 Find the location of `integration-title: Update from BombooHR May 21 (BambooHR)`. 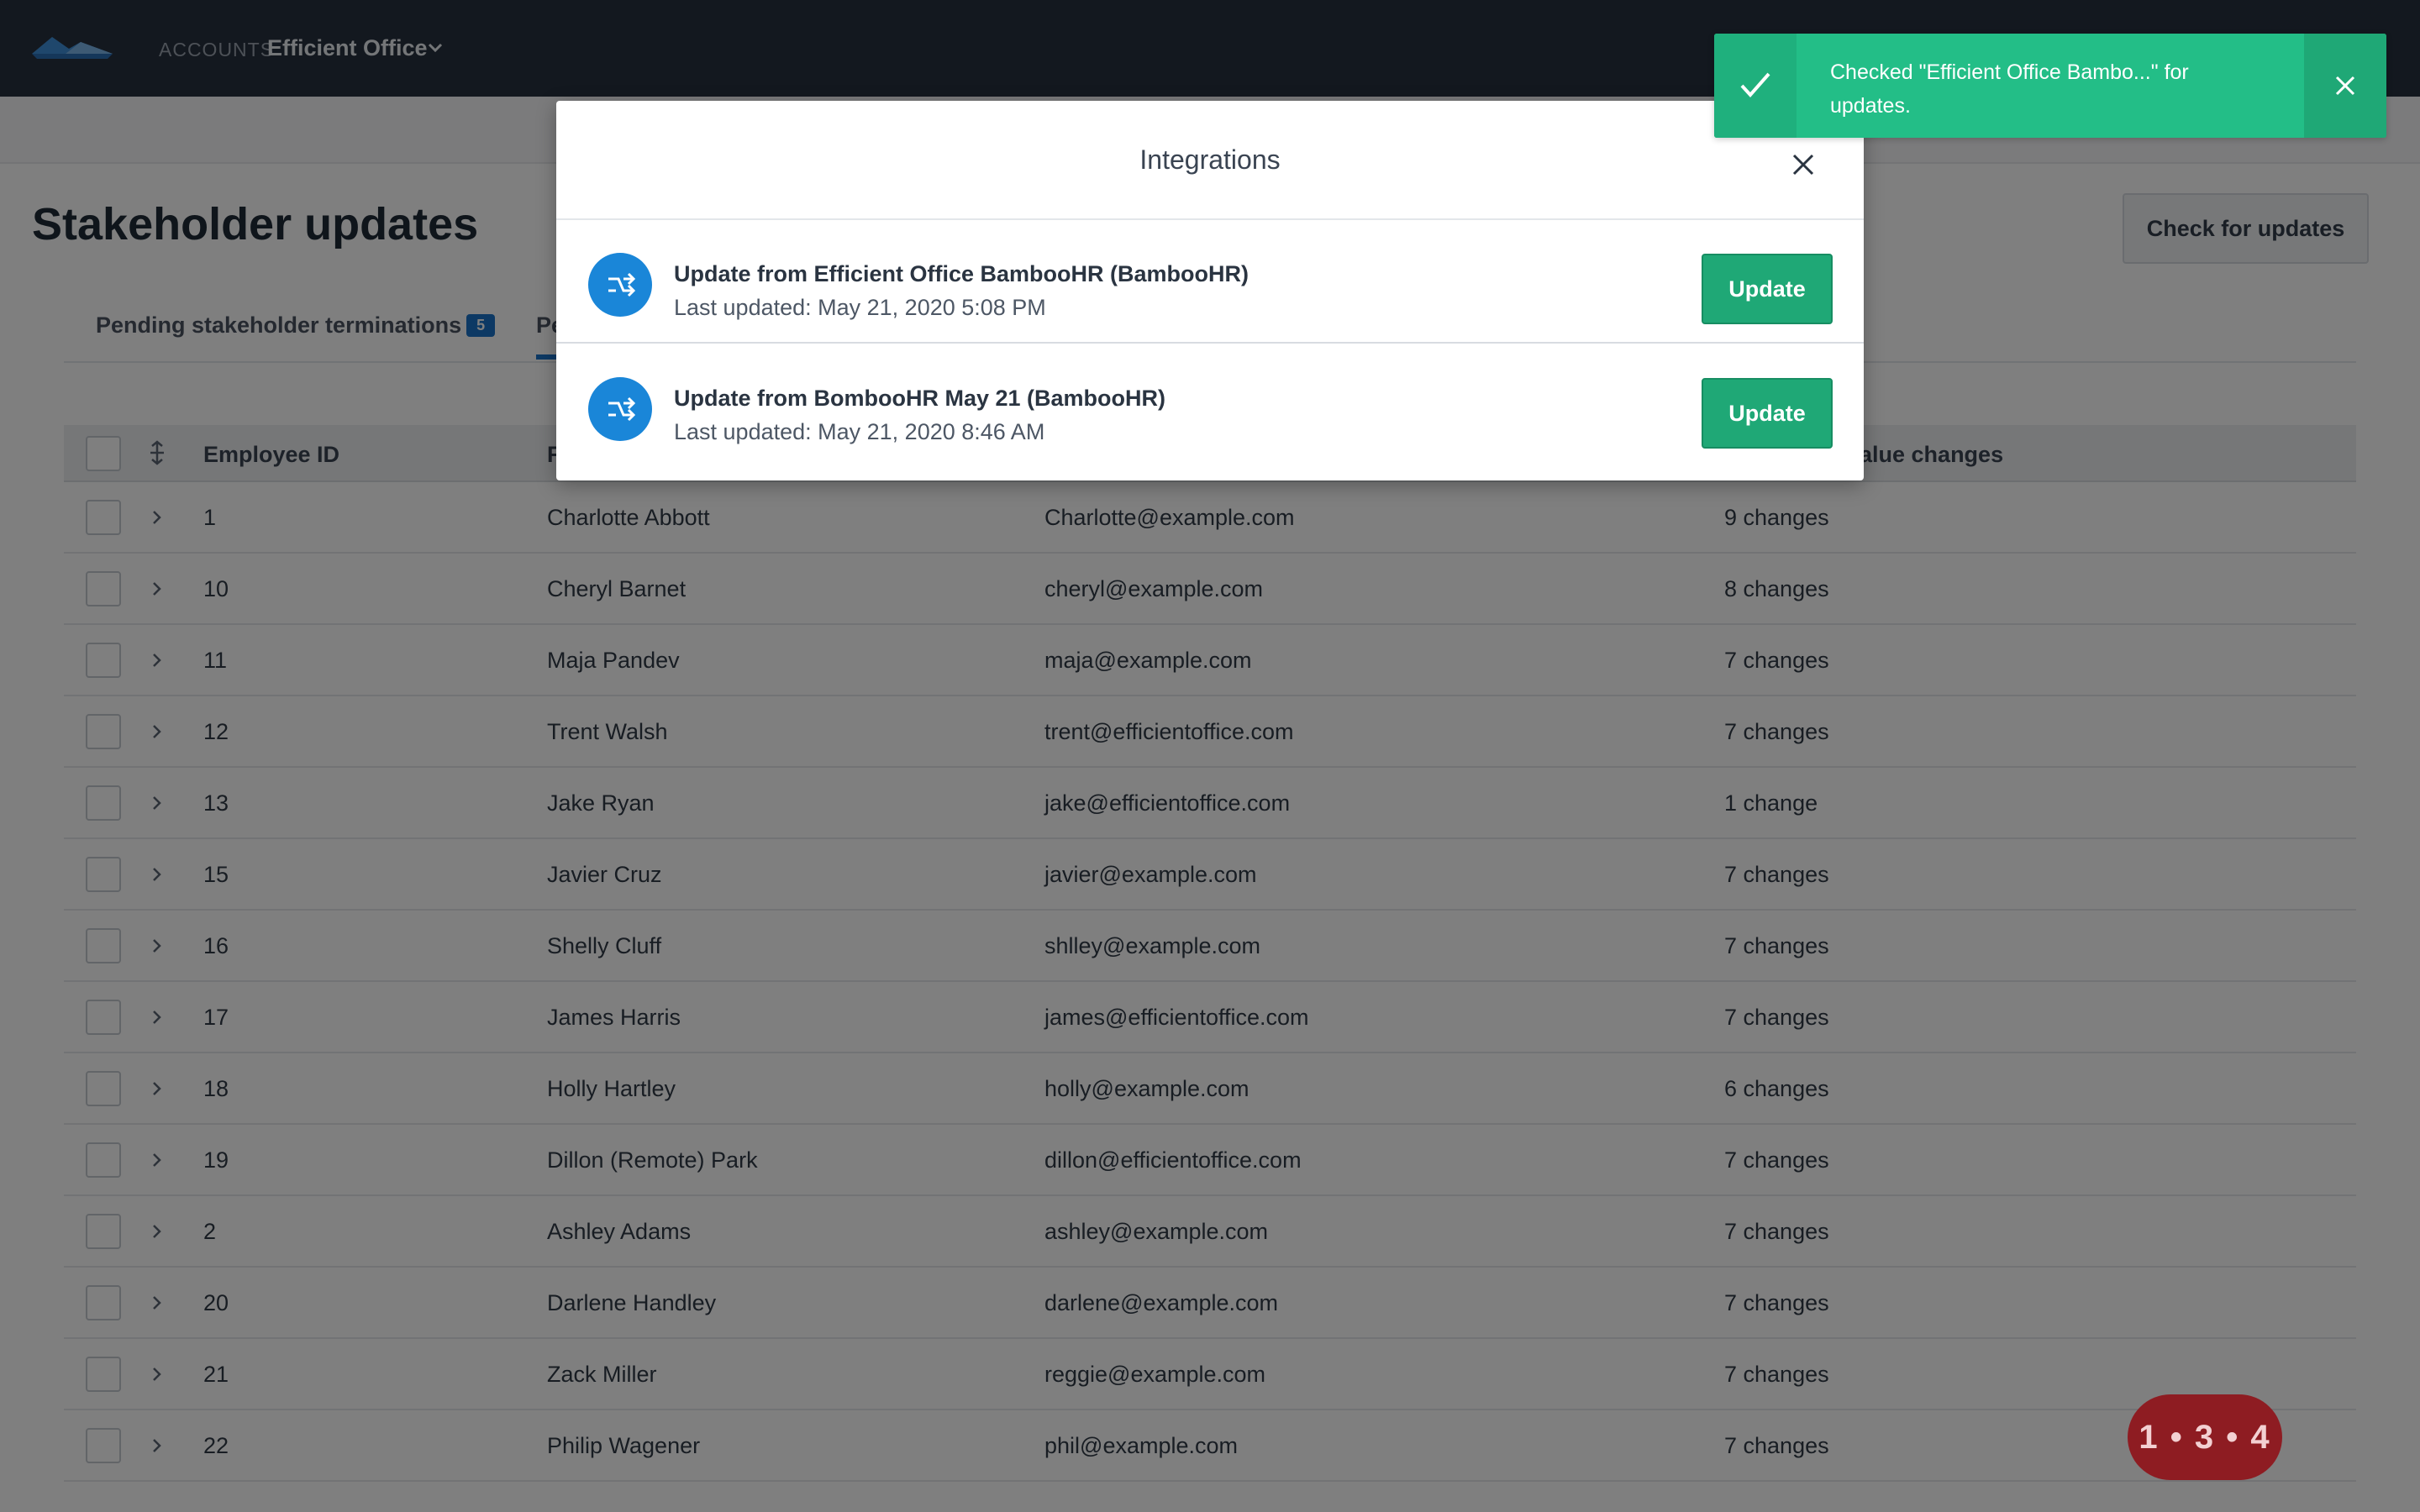

integration-title: Update from BombooHR May 21 (BambooHR) is located at coordinates (920, 398).